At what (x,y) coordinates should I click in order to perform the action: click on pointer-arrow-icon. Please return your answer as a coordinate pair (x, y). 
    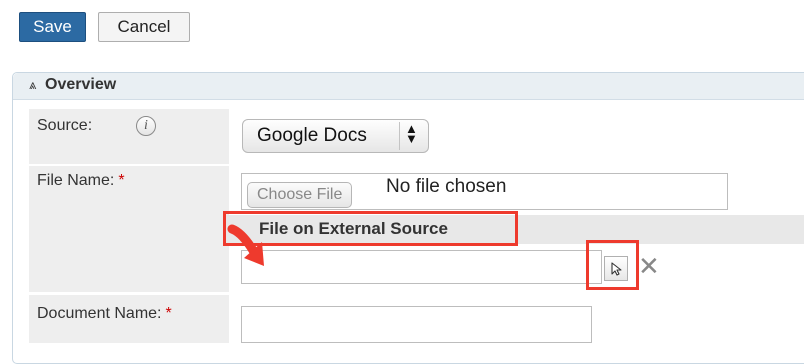
    Looking at the image, I should click on (245, 245).